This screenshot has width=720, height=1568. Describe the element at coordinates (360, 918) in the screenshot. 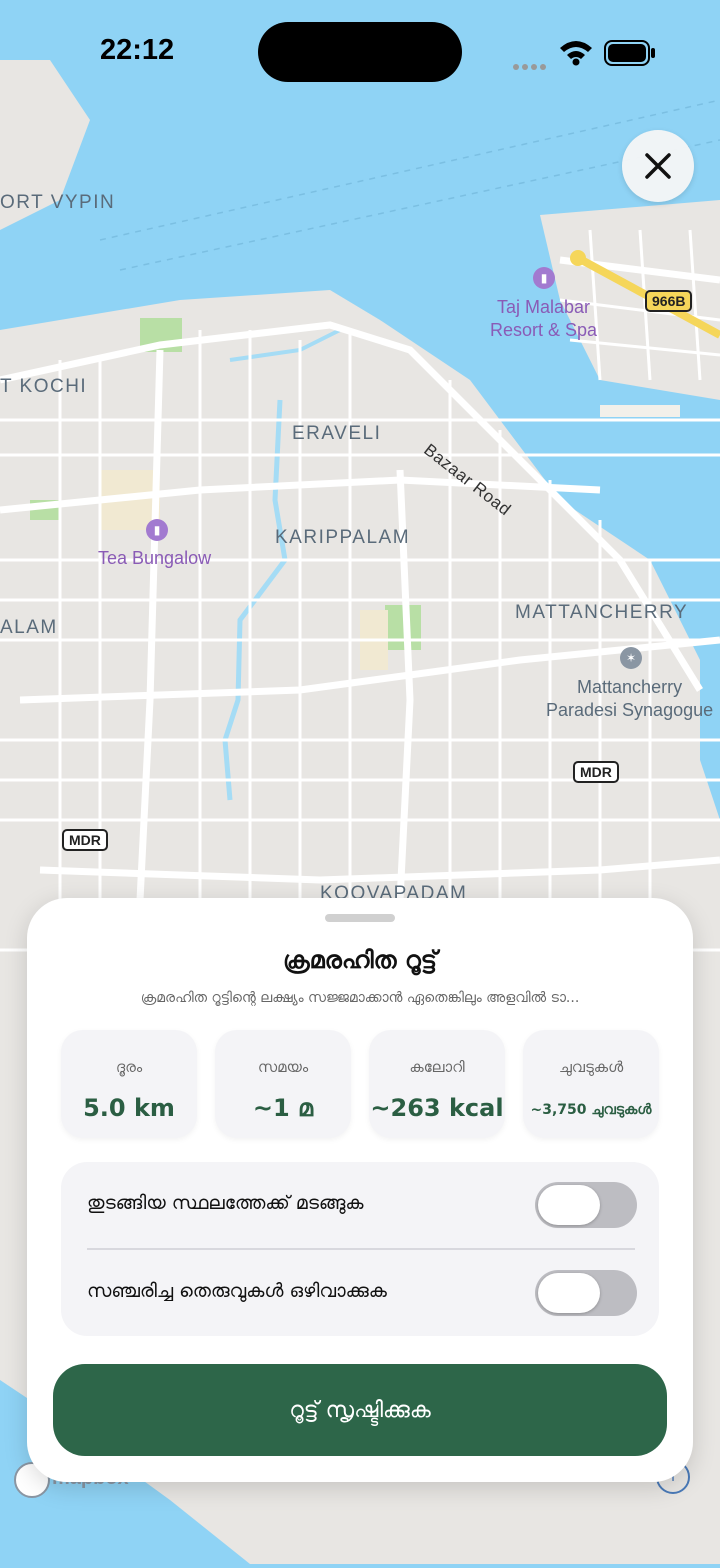

I see `sheet-grabber` at that location.